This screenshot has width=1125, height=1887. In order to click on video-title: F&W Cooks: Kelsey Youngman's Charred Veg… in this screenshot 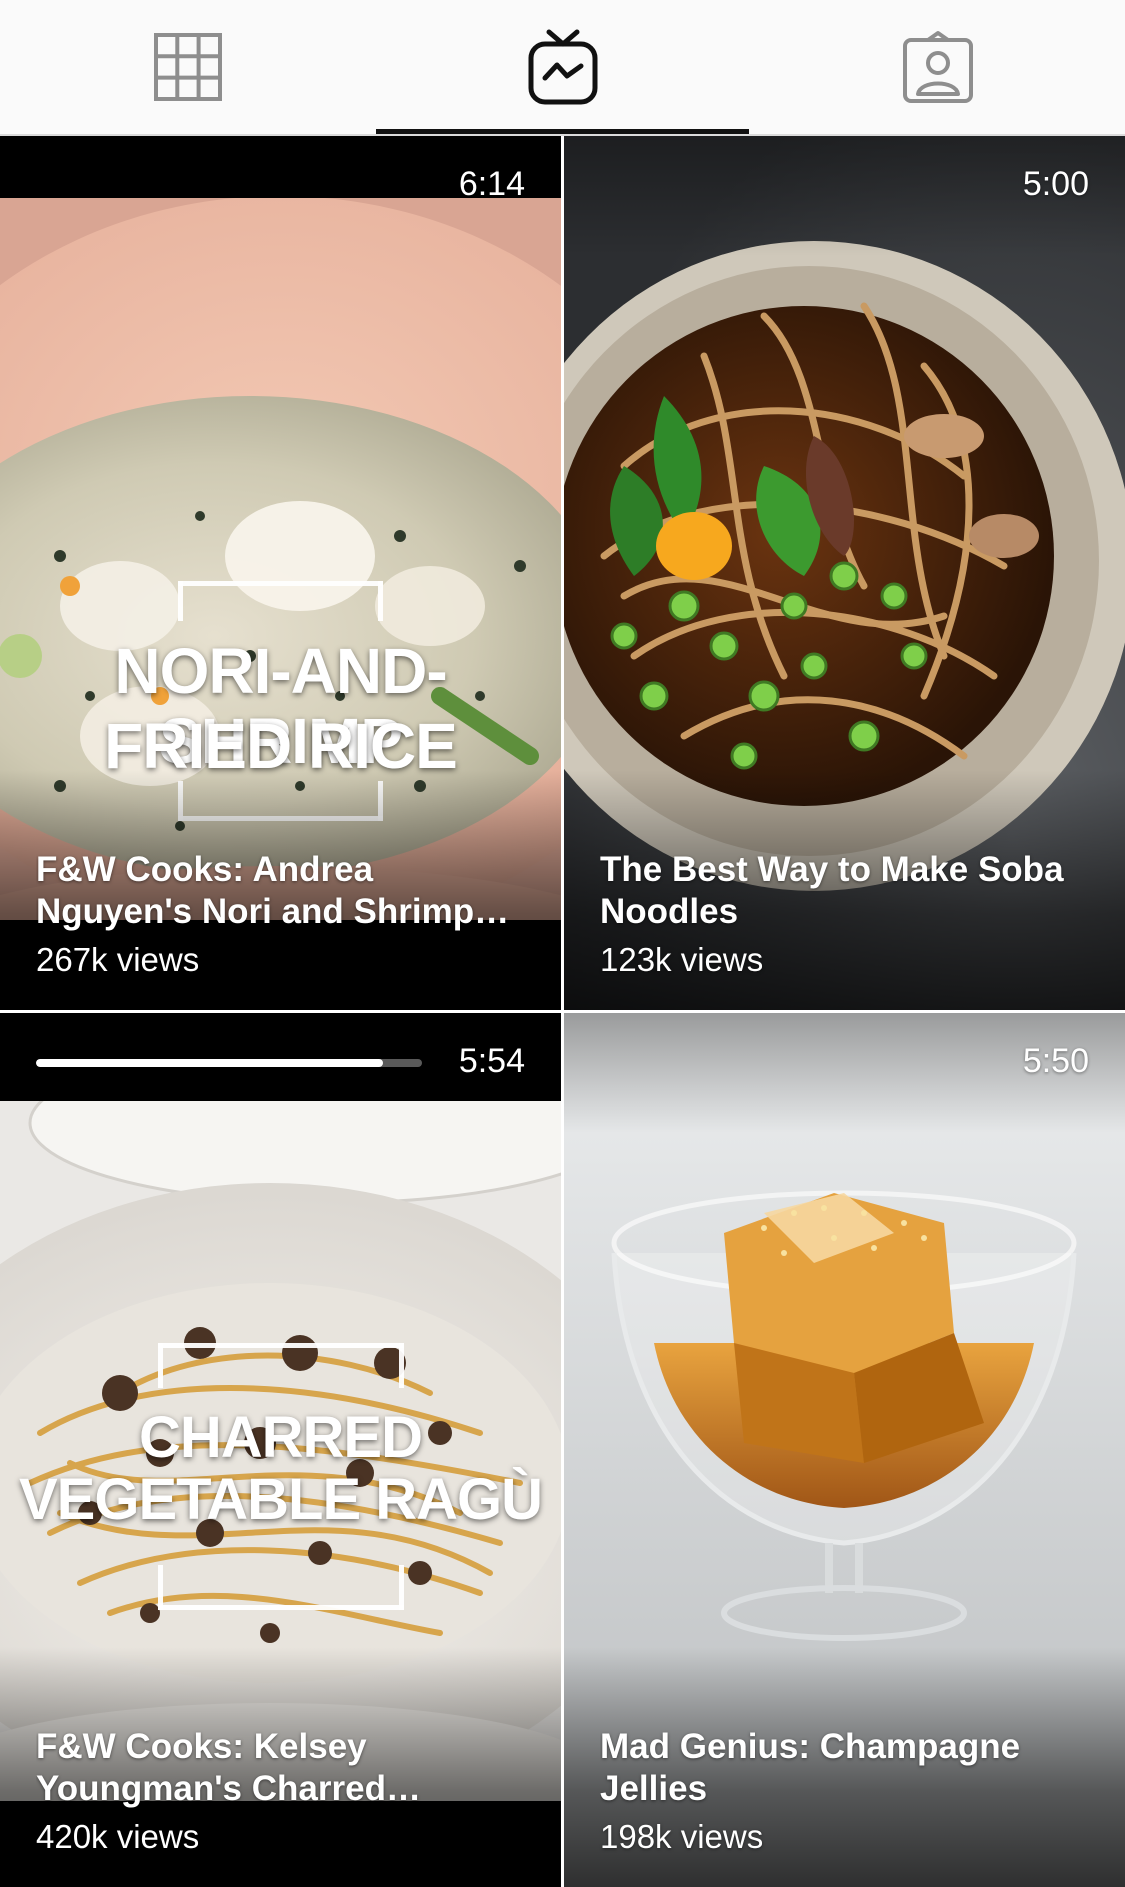, I will do `click(211, 1767)`.